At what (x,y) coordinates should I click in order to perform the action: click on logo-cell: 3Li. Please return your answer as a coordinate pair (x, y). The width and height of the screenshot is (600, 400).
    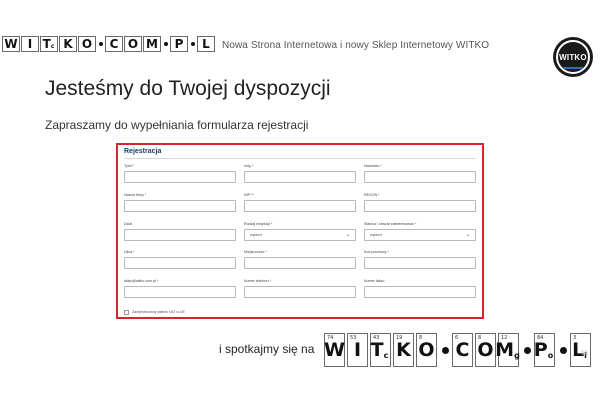
    Looking at the image, I should click on (580, 350).